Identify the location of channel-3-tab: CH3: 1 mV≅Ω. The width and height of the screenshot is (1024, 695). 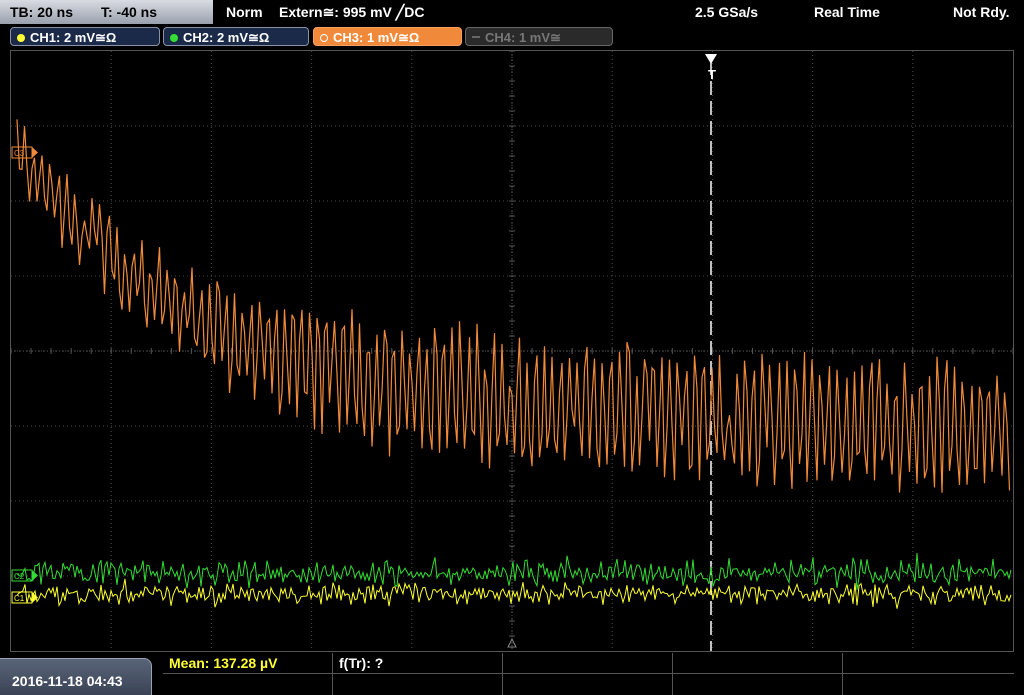
(387, 36).